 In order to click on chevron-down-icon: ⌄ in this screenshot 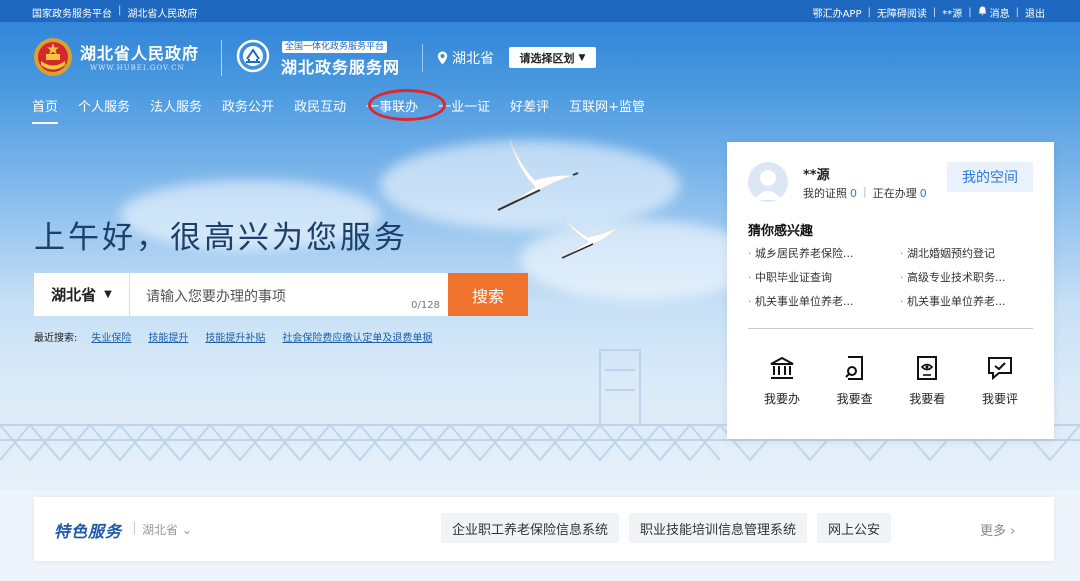, I will do `click(186, 530)`.